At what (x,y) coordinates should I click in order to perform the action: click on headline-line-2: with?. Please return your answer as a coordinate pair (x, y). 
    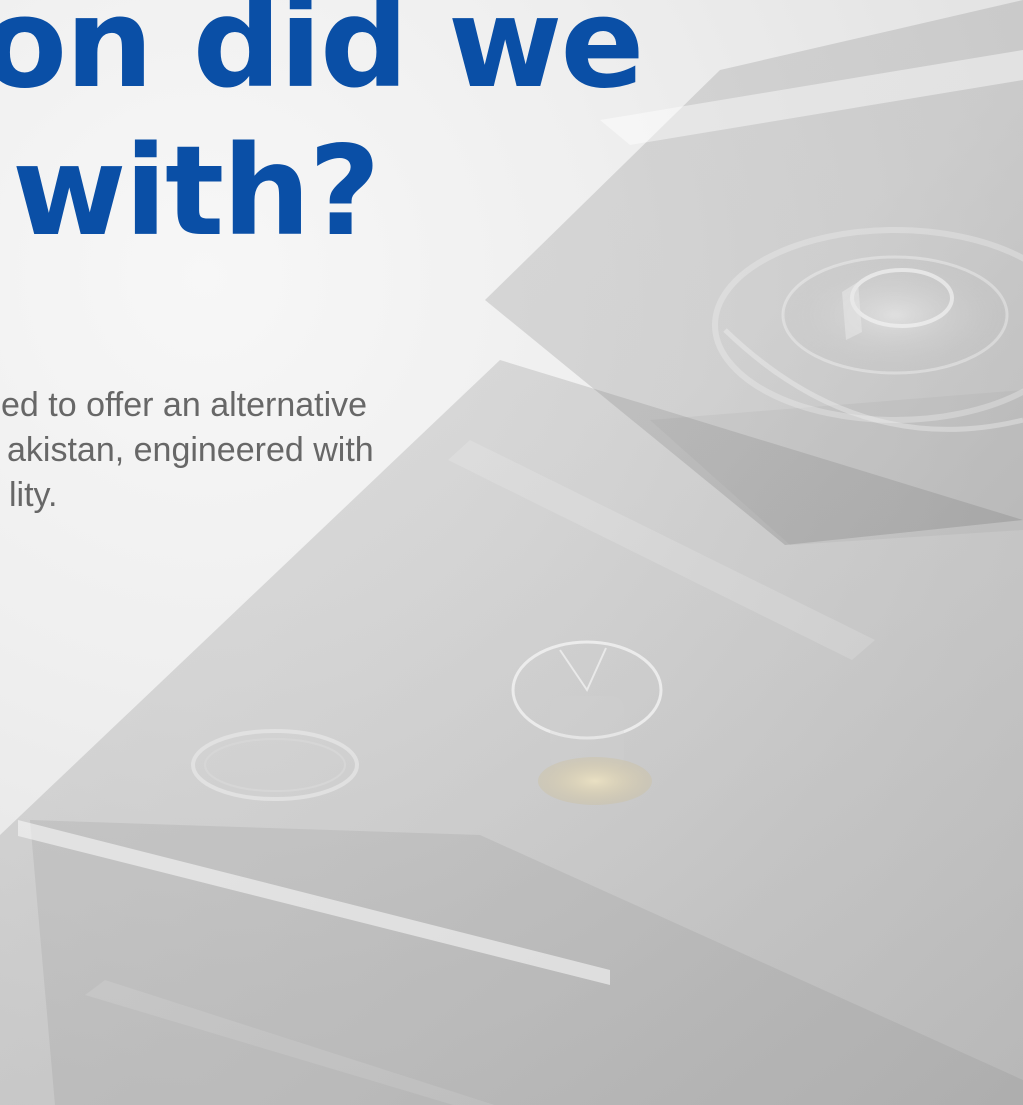
    Looking at the image, I should click on (196, 192).